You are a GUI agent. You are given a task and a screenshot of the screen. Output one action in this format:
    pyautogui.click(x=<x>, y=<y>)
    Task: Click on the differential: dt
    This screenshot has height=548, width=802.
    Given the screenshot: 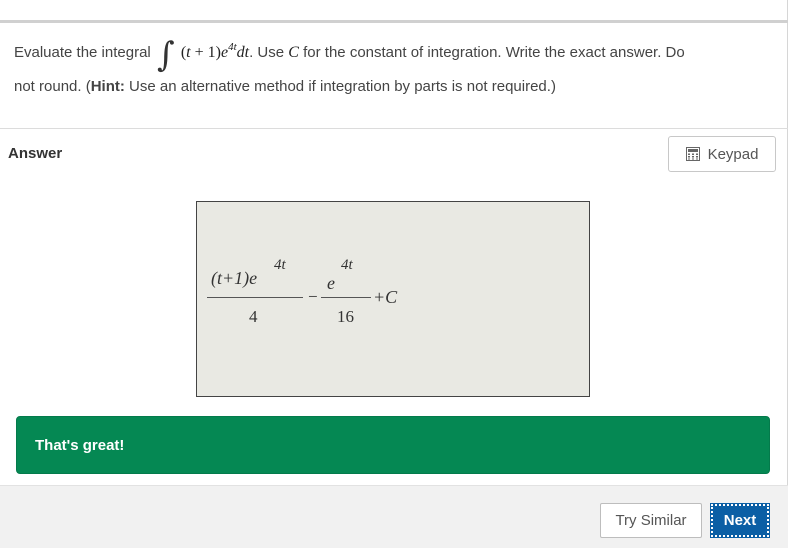 What is the action you would take?
    pyautogui.click(x=243, y=52)
    